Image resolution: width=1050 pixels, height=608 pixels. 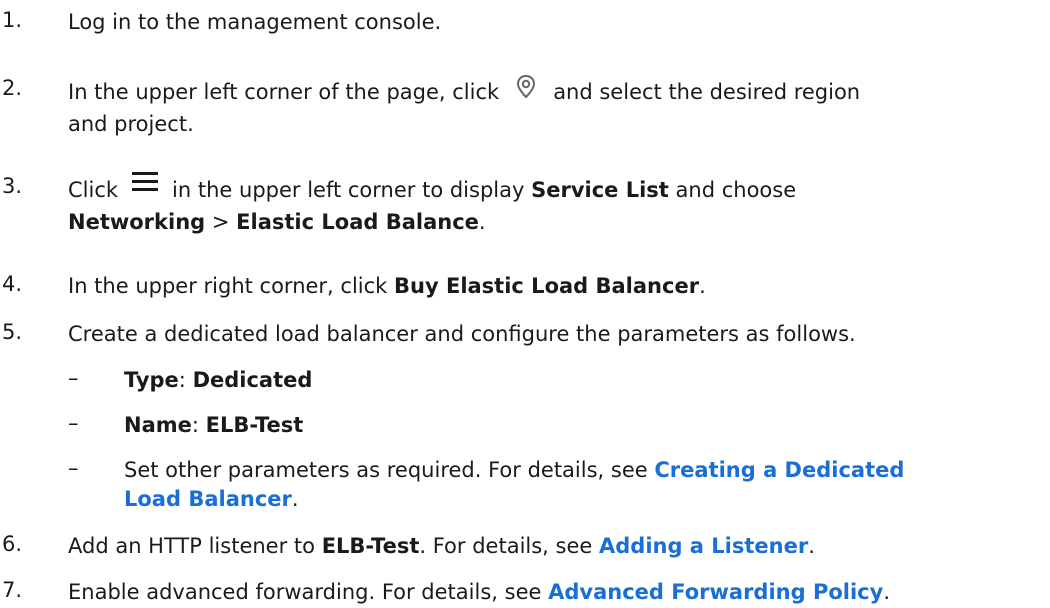 I want to click on step-number: 2., so click(x=12, y=88).